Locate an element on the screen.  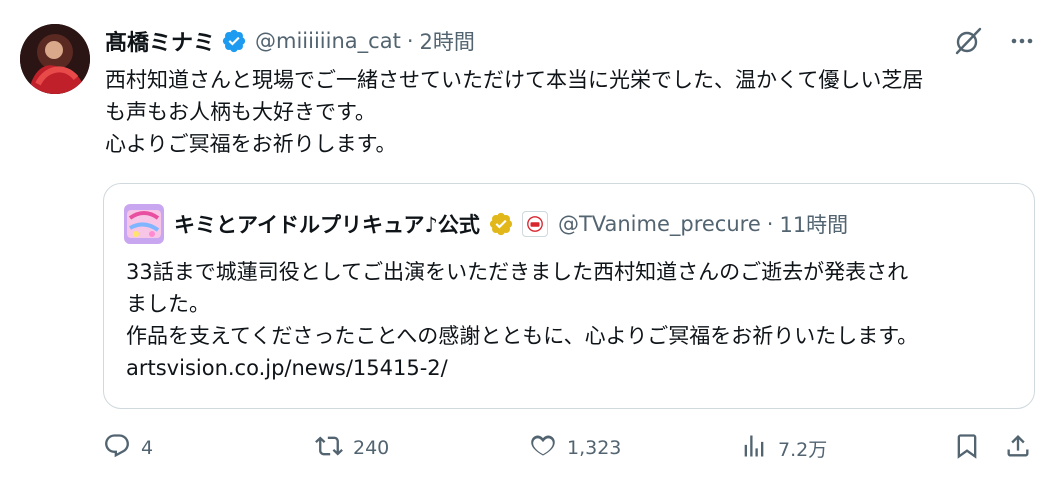
bookmark-icon is located at coordinates (967, 448).